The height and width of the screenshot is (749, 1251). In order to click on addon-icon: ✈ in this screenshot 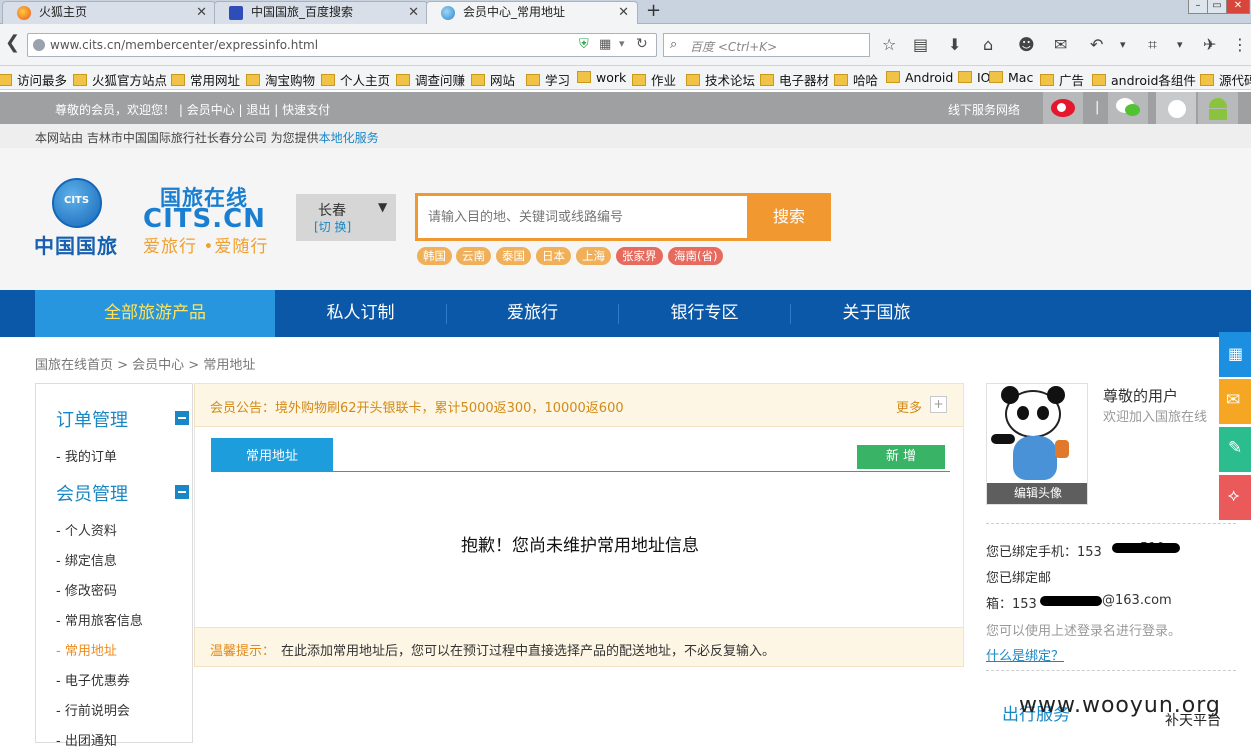, I will do `click(1209, 45)`.